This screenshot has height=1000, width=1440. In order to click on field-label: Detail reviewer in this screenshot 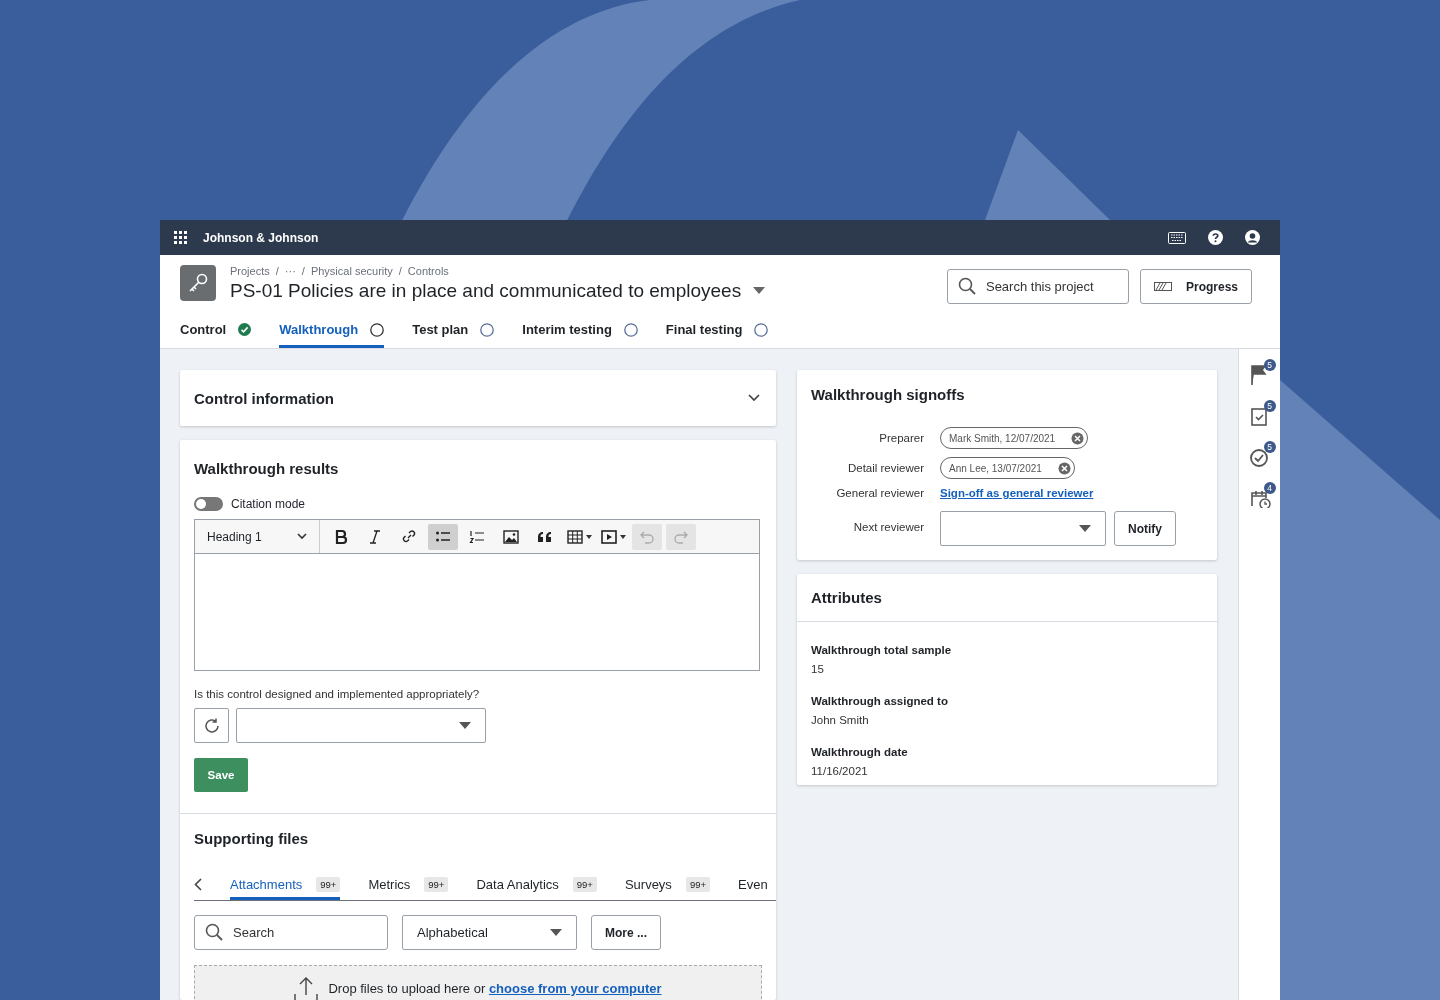, I will do `click(885, 468)`.